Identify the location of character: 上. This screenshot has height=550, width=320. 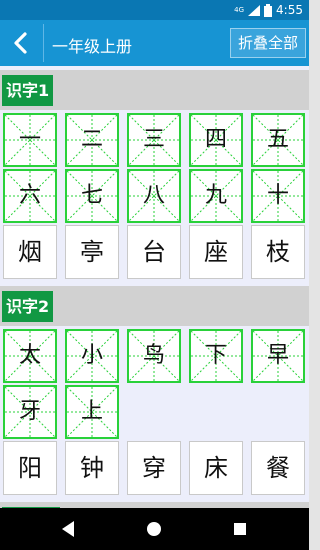
(91, 411).